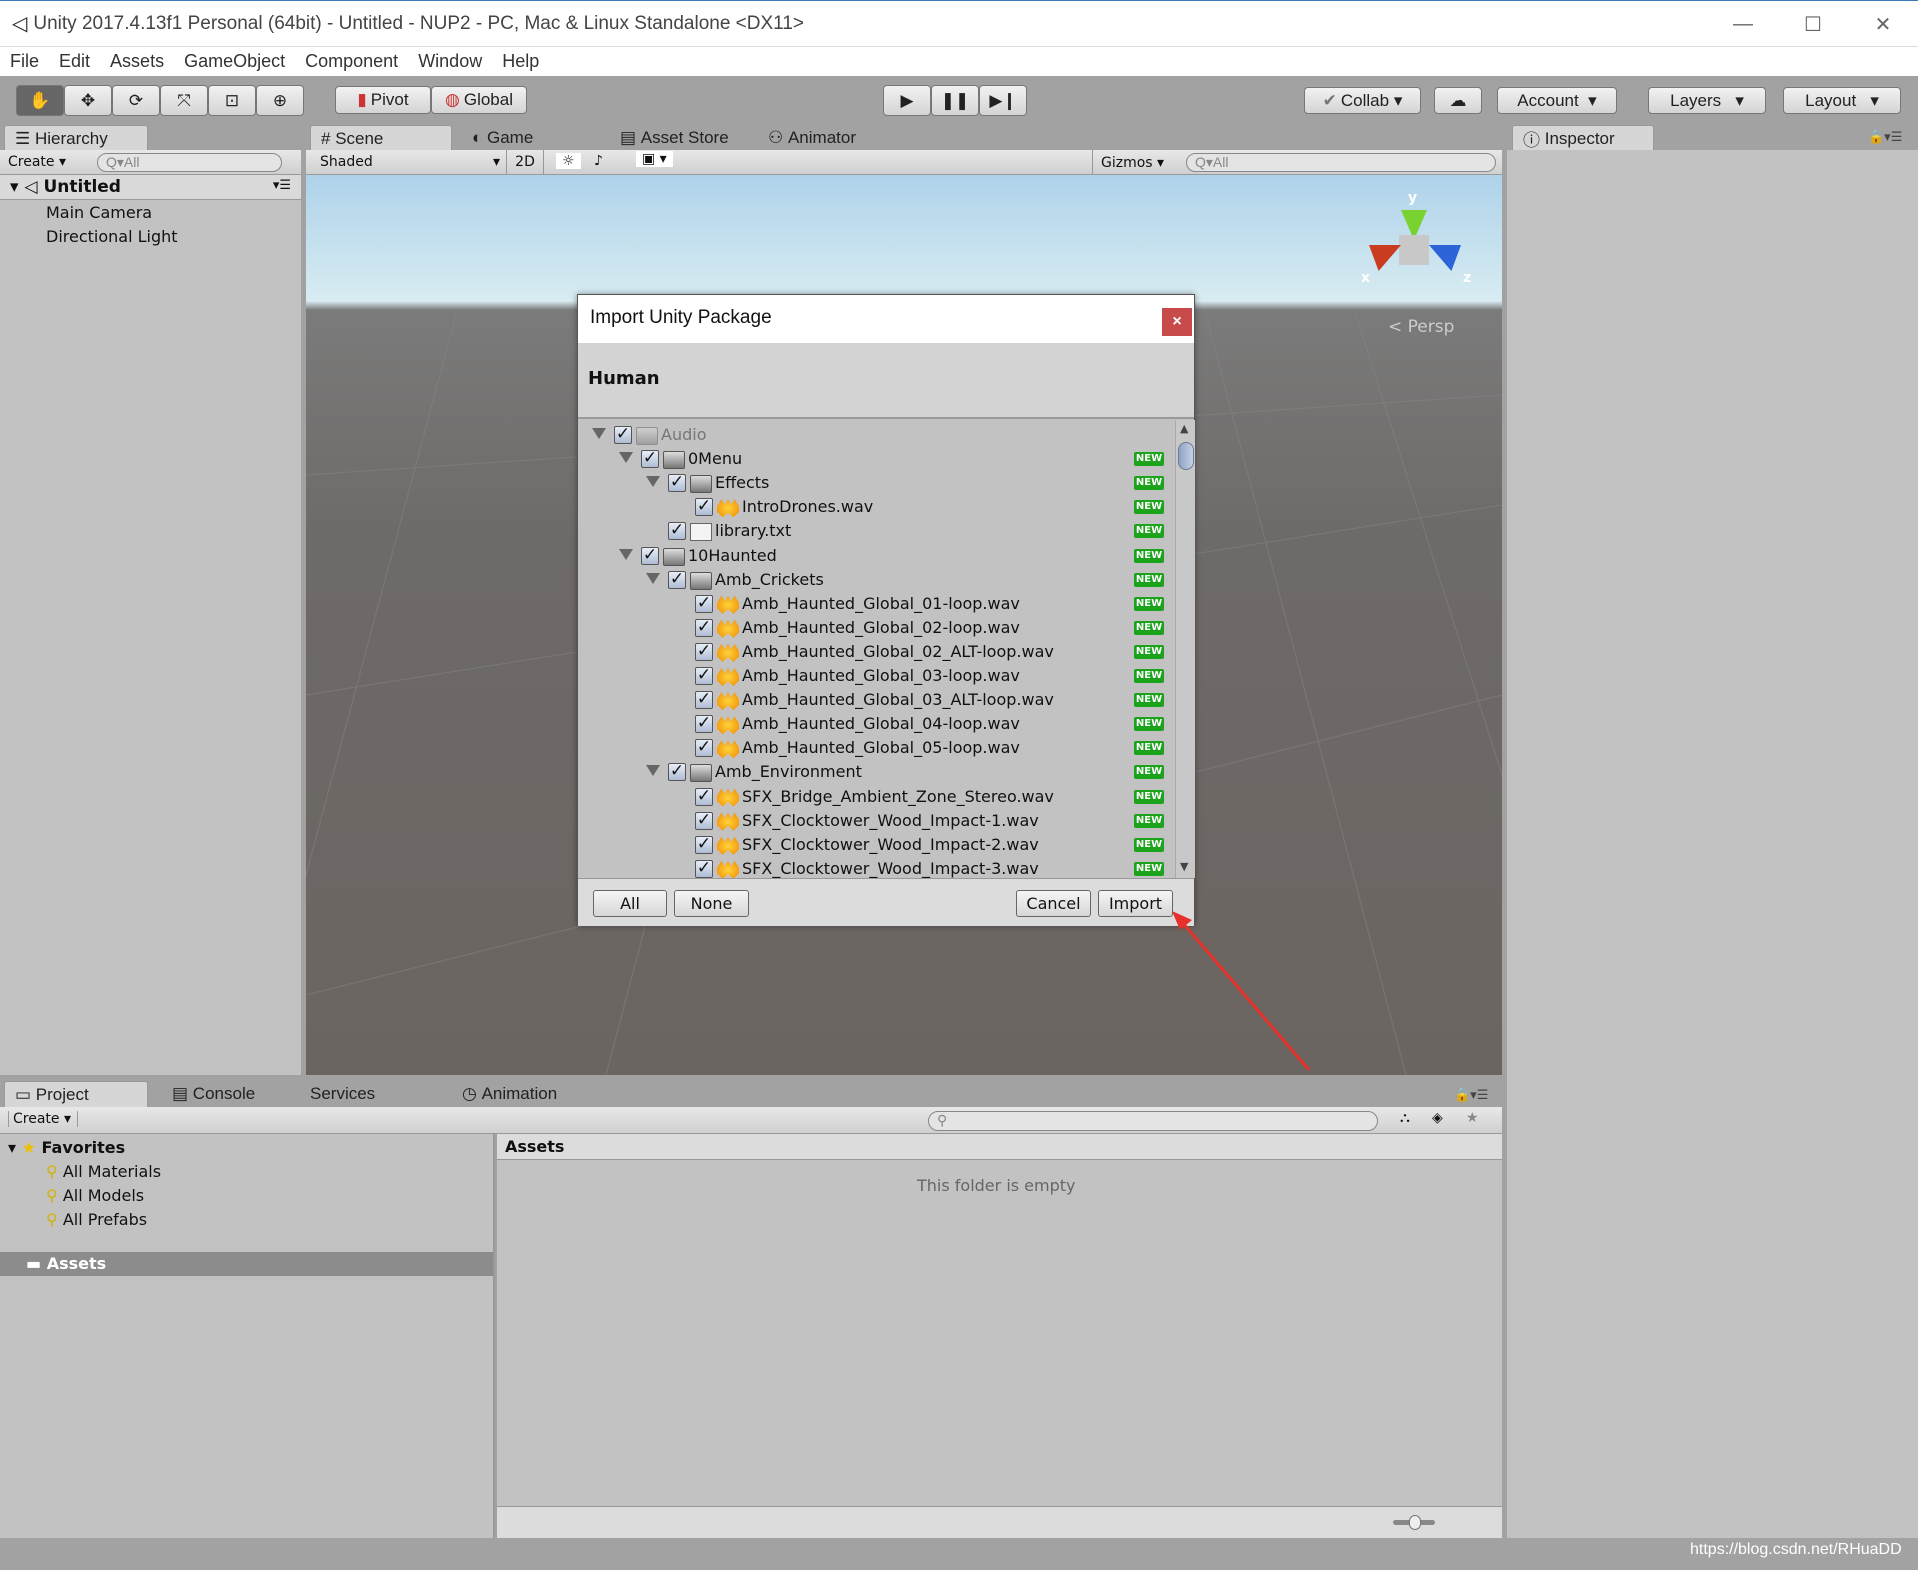 The image size is (1918, 1570). What do you see at coordinates (876, 557) in the screenshot?
I see `tree-row: ✓ 10Haunted NEW` at bounding box center [876, 557].